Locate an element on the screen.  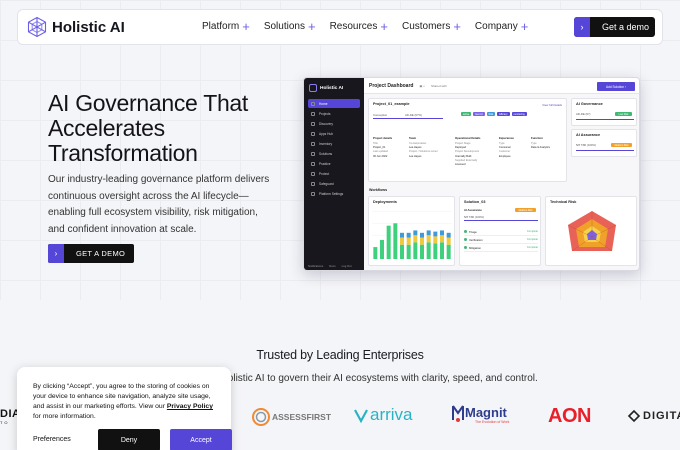
get-demo-button: › Get a demo is located at coordinates (614, 27).